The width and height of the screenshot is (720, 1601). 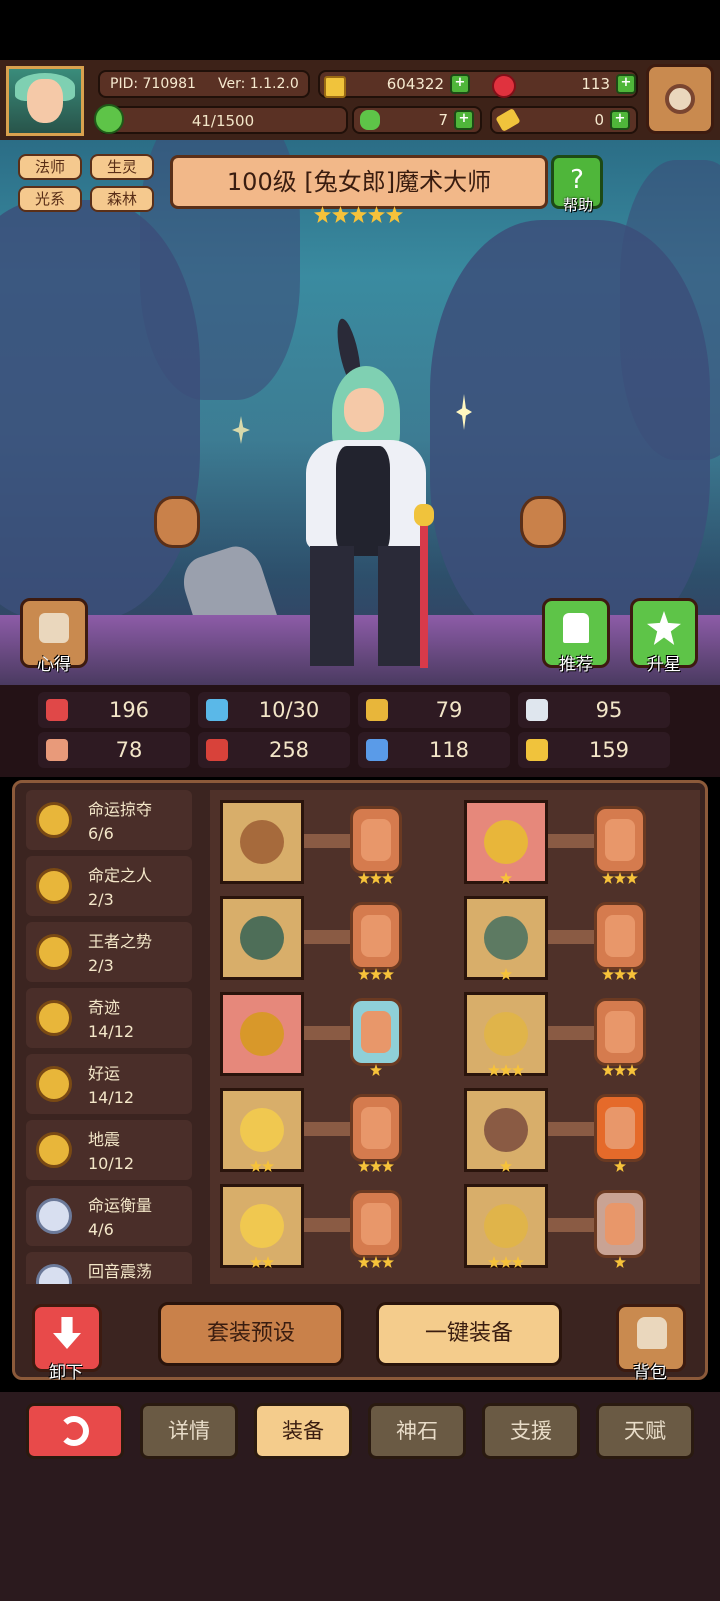 I want to click on player-avatar, so click(x=45, y=101).